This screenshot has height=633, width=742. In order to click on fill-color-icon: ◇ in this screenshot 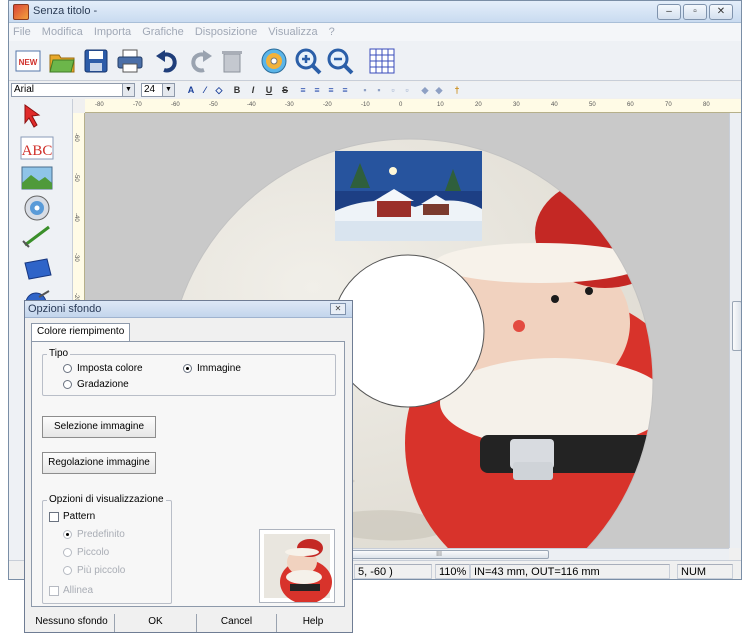, I will do `click(219, 90)`.